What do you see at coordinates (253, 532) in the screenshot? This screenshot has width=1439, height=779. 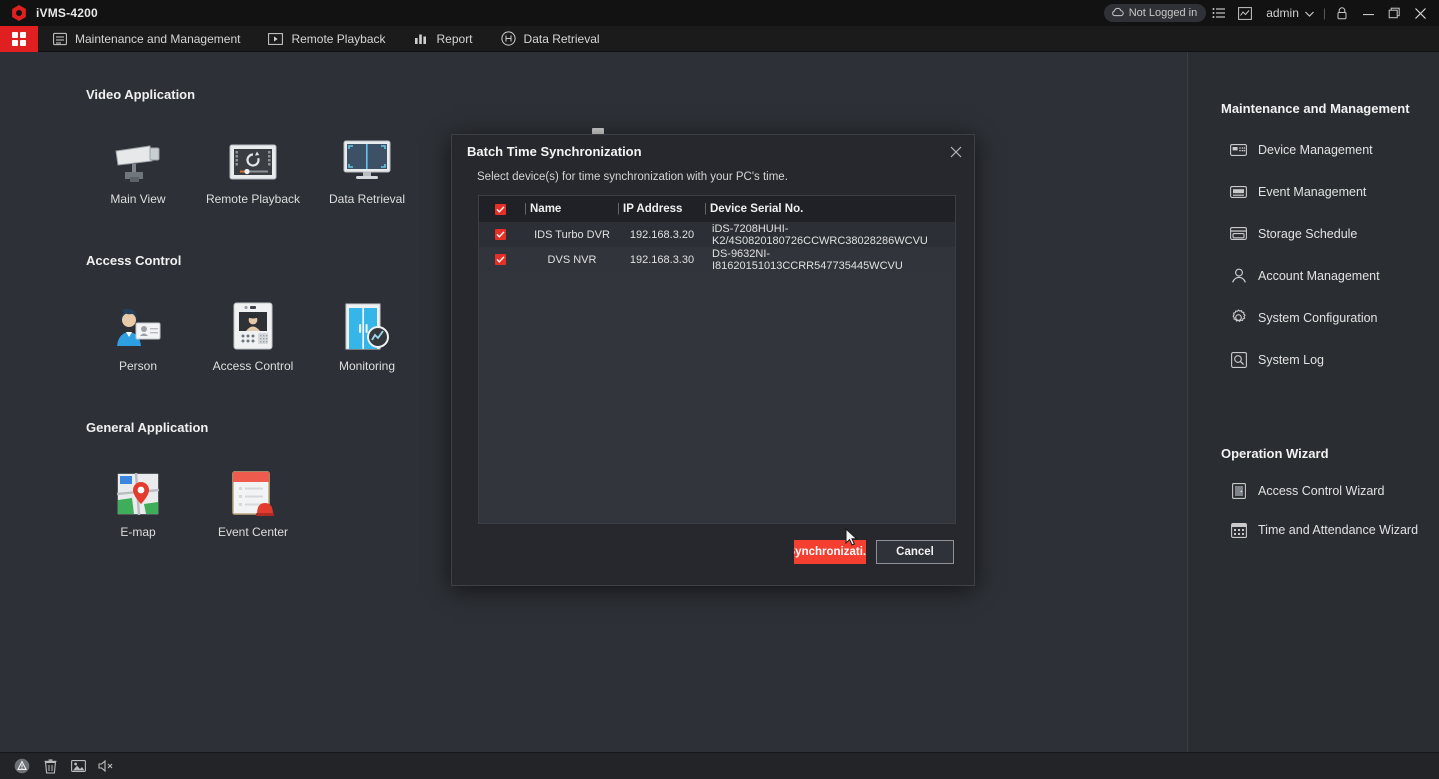 I see `app-tile-label: Event Center` at bounding box center [253, 532].